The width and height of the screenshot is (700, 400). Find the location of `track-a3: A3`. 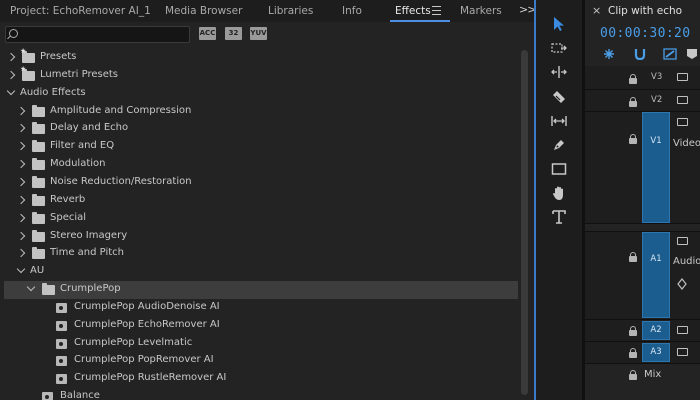

track-a3: A3 is located at coordinates (642, 353).